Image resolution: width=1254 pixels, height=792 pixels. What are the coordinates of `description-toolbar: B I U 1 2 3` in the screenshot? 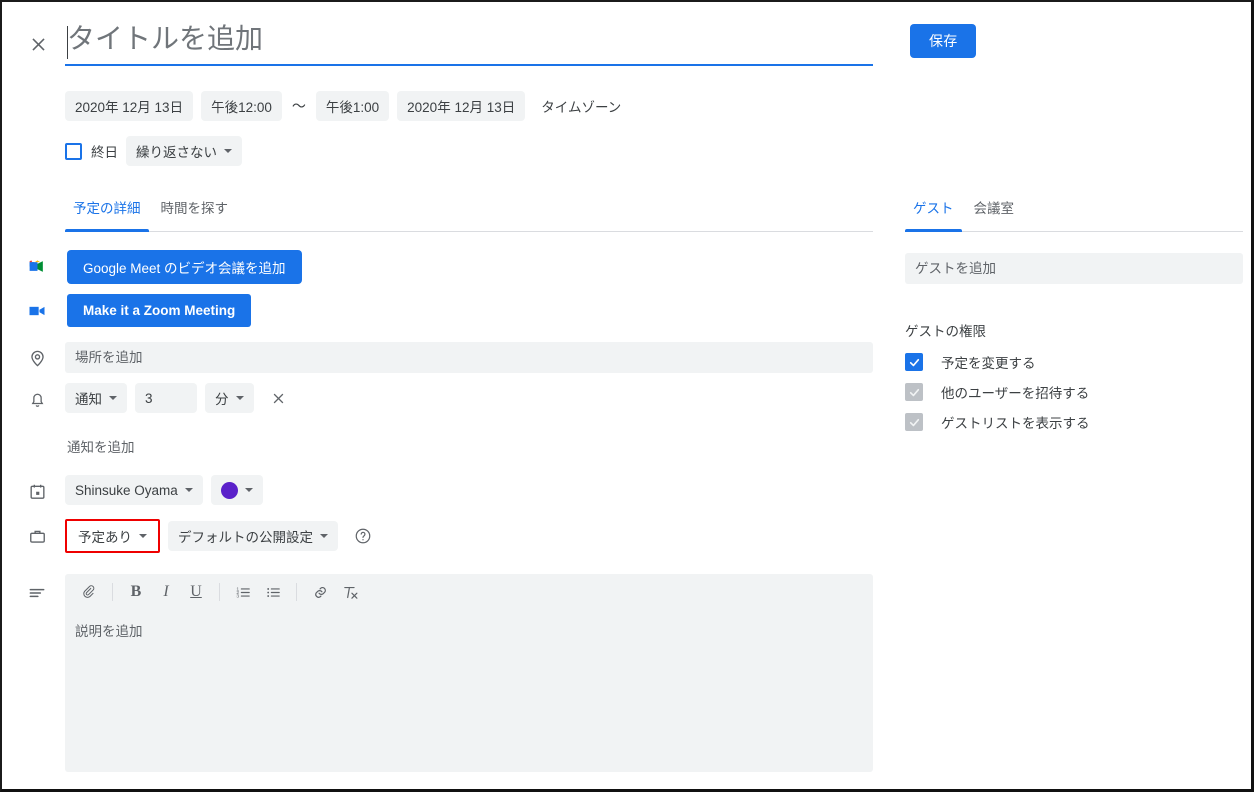 It's located at (469, 592).